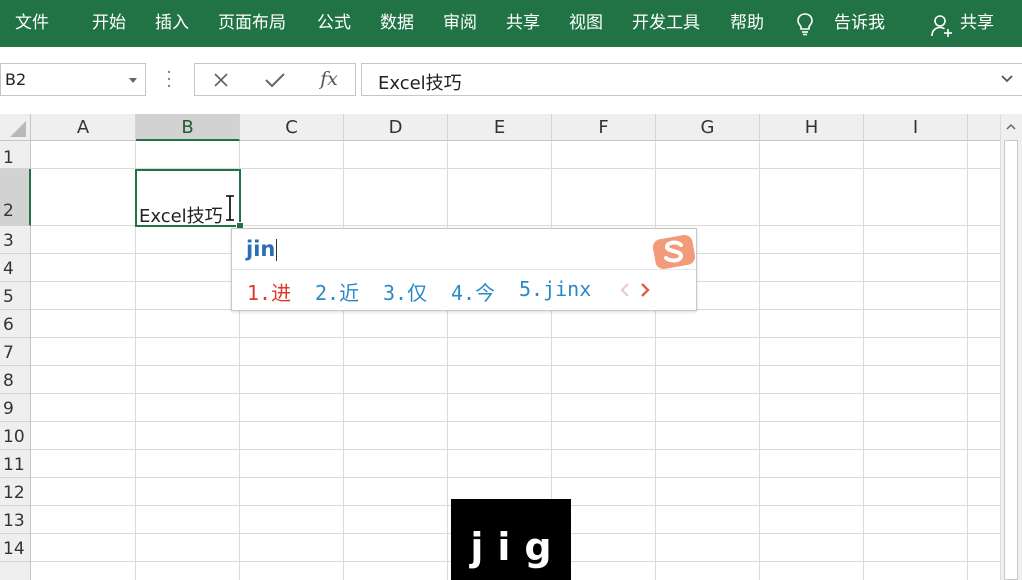 The image size is (1022, 580). I want to click on row-header-8: 8, so click(15, 380).